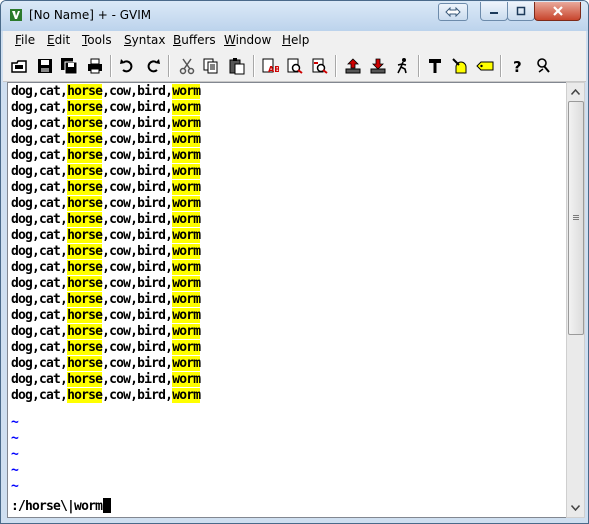 The height and width of the screenshot is (524, 589). Describe the element at coordinates (294, 16) in the screenshot. I see `title-bar: [No Name] + - GVIM` at that location.